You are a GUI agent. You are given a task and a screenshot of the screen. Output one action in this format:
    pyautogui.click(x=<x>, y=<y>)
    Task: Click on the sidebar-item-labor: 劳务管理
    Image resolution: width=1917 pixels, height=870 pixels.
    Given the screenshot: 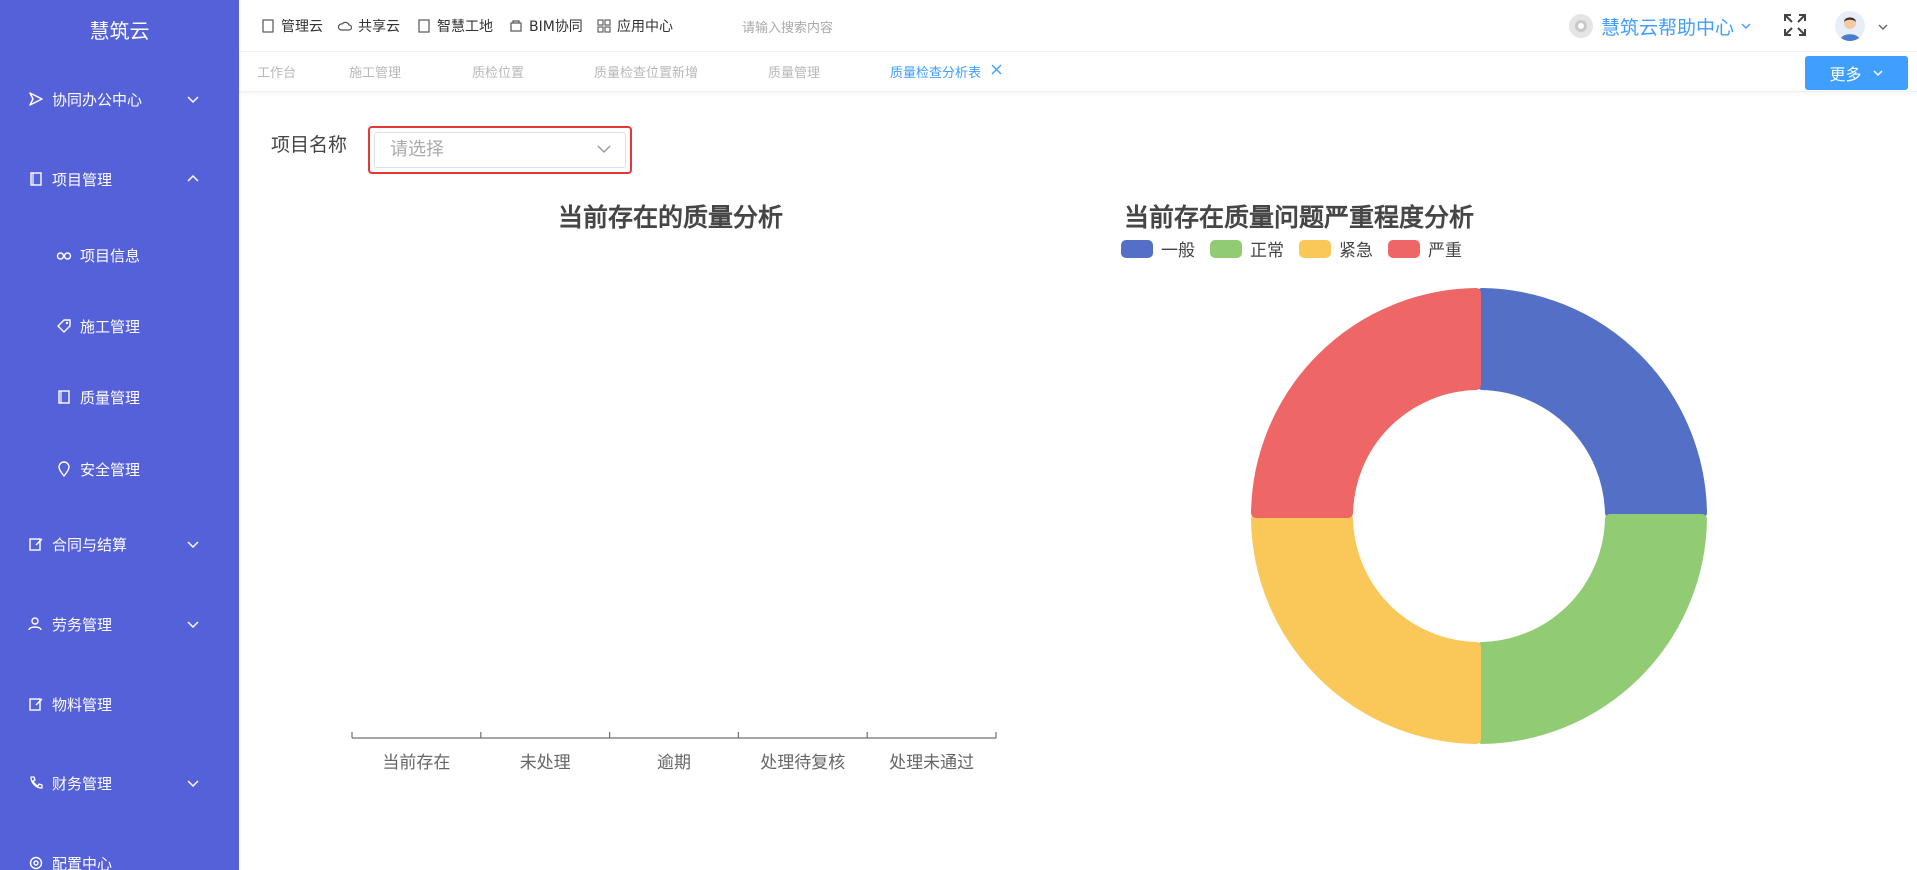 What is the action you would take?
    pyautogui.click(x=119, y=624)
    